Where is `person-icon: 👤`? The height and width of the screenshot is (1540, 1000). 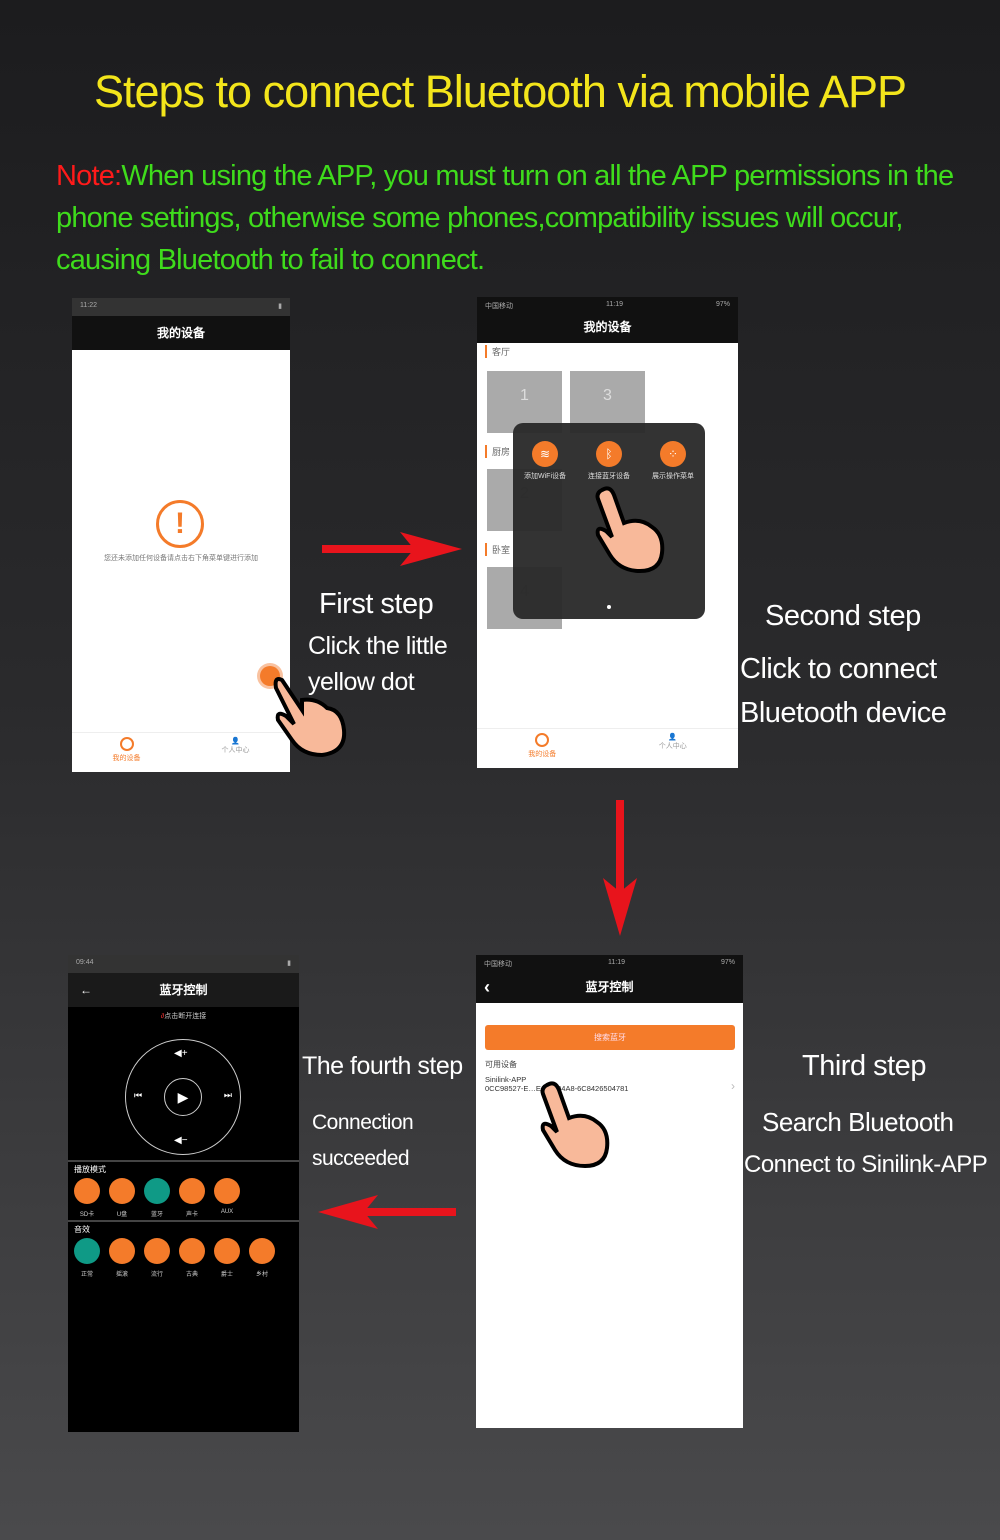 person-icon: 👤 is located at coordinates (673, 737).